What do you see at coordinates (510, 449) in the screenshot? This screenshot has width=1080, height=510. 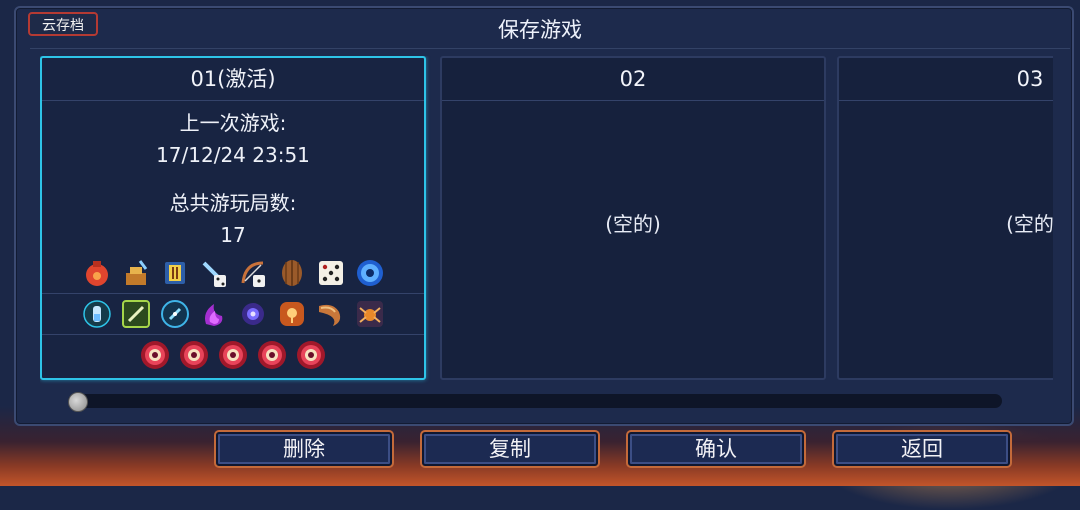 I see `copy-button: 复制` at bounding box center [510, 449].